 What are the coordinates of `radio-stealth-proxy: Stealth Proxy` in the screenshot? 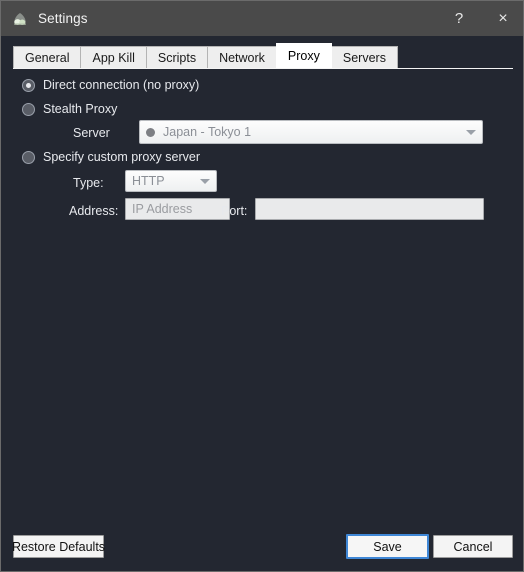 It's located at (69, 109).